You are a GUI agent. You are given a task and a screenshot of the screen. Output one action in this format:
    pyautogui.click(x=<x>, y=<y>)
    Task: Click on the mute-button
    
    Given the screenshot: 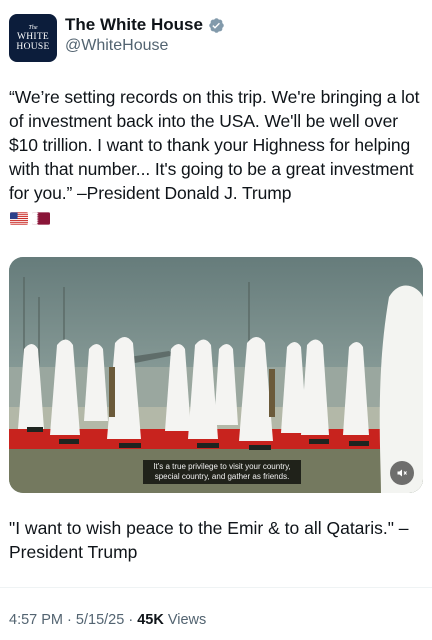 What is the action you would take?
    pyautogui.click(x=402, y=473)
    